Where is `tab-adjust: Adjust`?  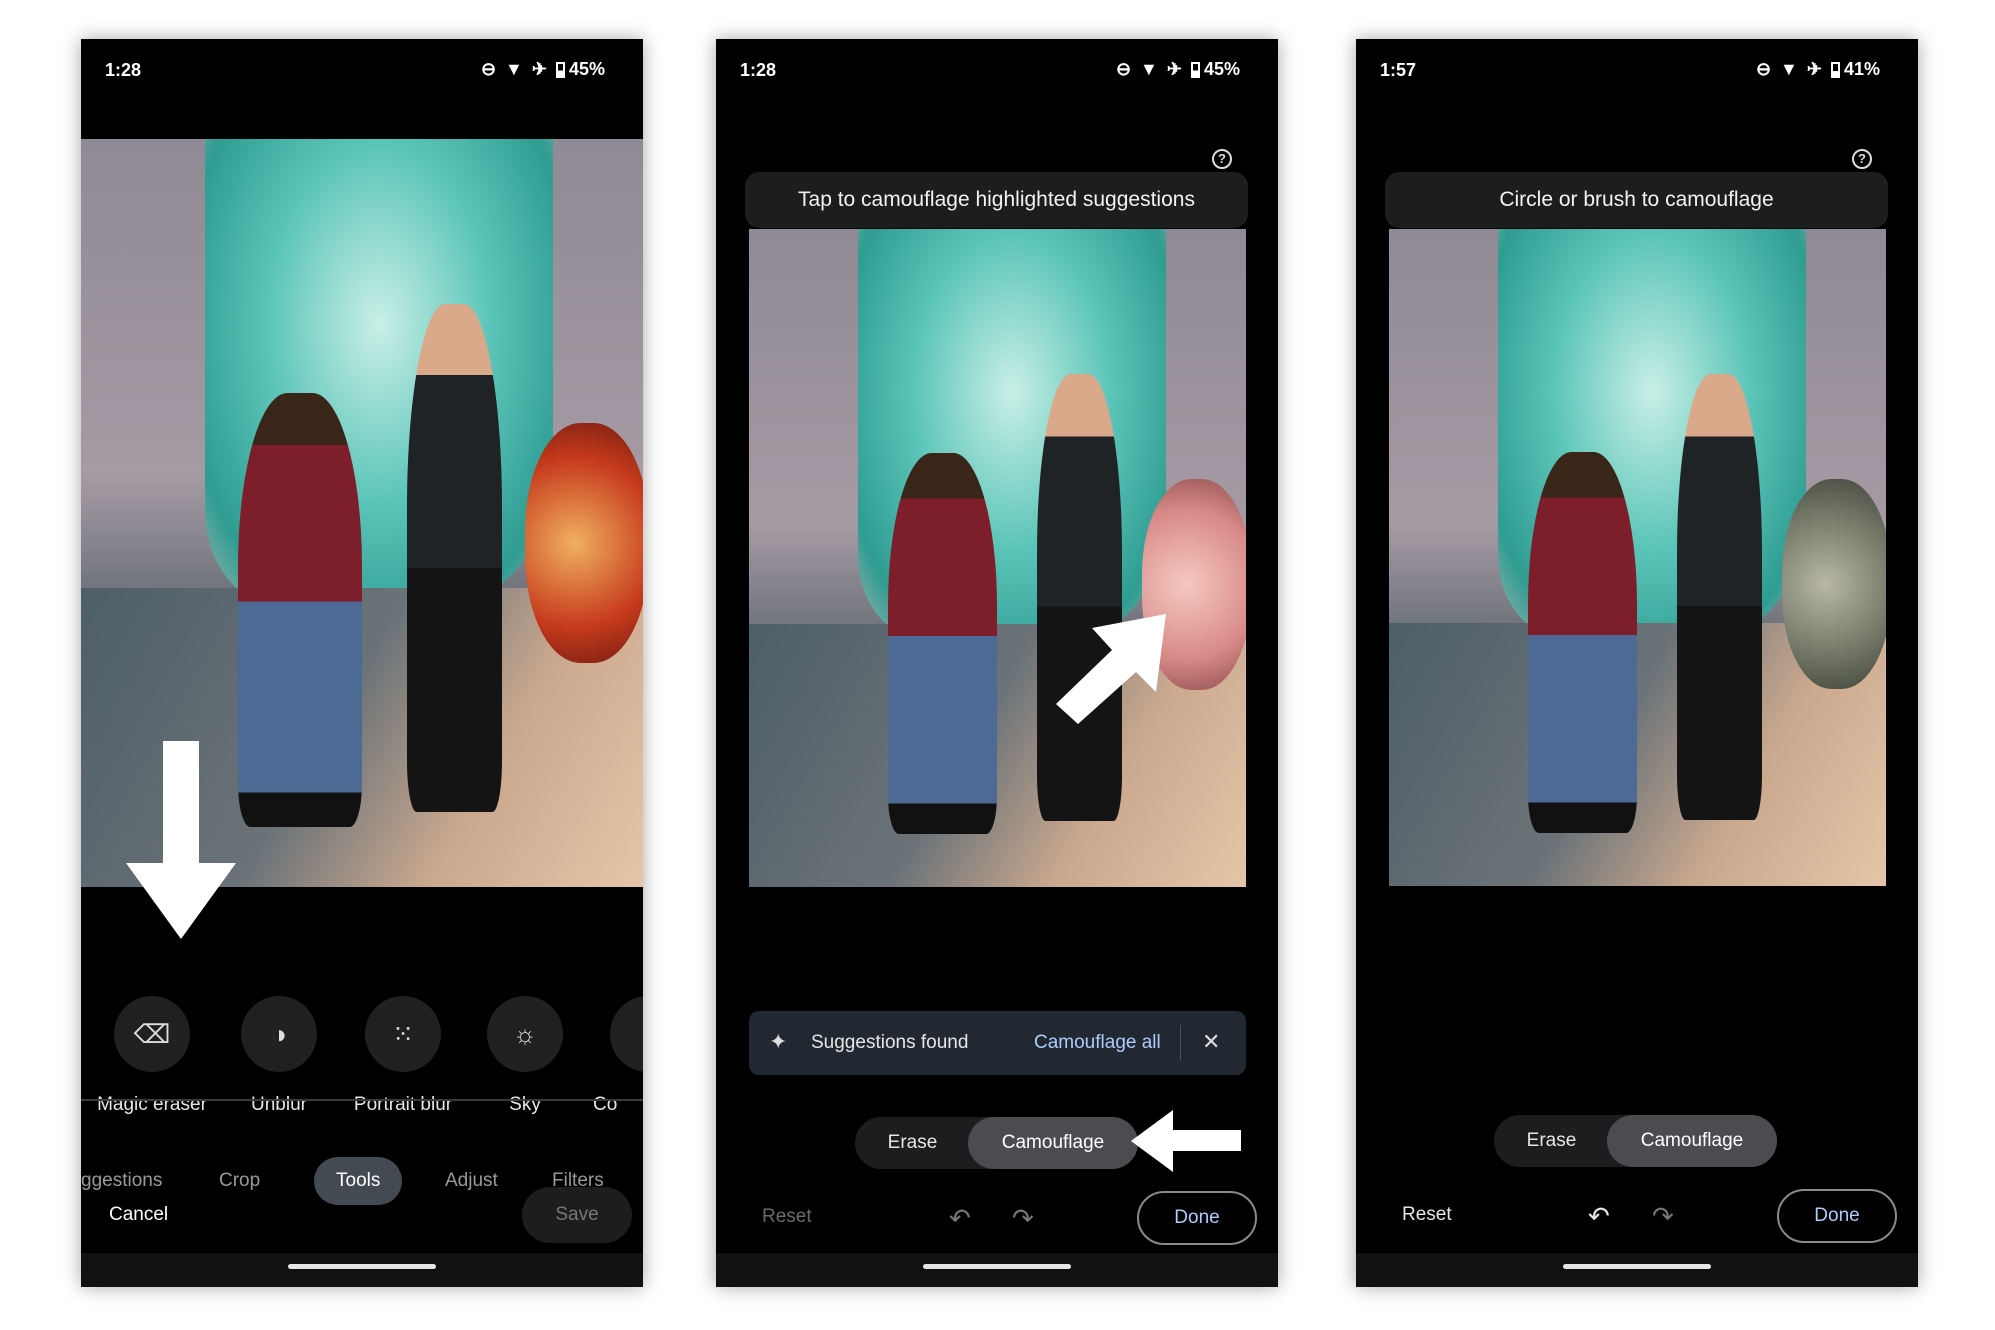 tab-adjust: Adjust is located at coordinates (471, 1181).